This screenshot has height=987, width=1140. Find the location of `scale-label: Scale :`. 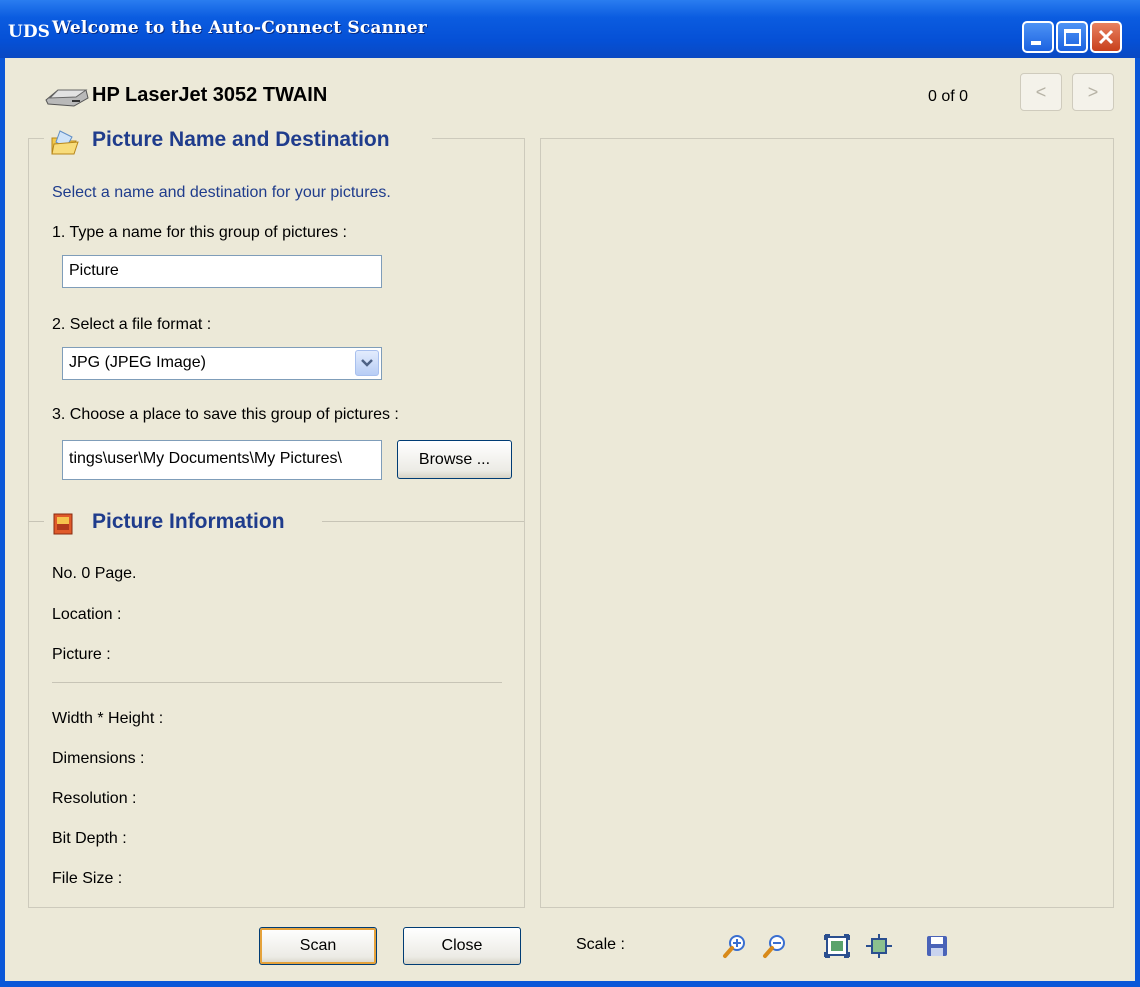

scale-label: Scale : is located at coordinates (600, 944).